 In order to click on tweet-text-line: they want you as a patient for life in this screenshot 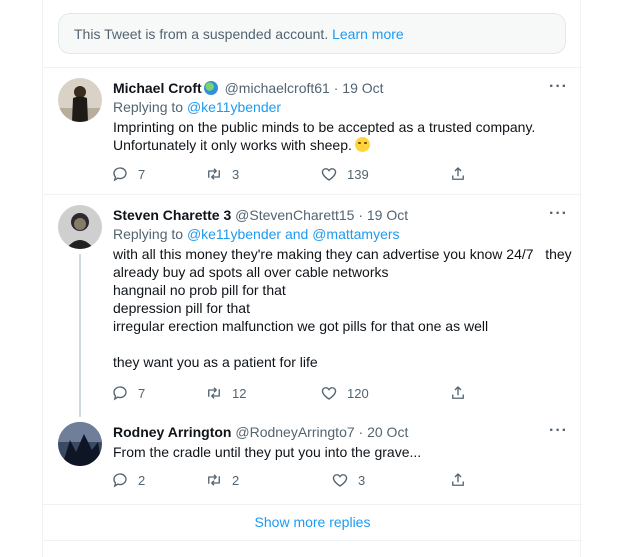, I will do `click(215, 362)`.